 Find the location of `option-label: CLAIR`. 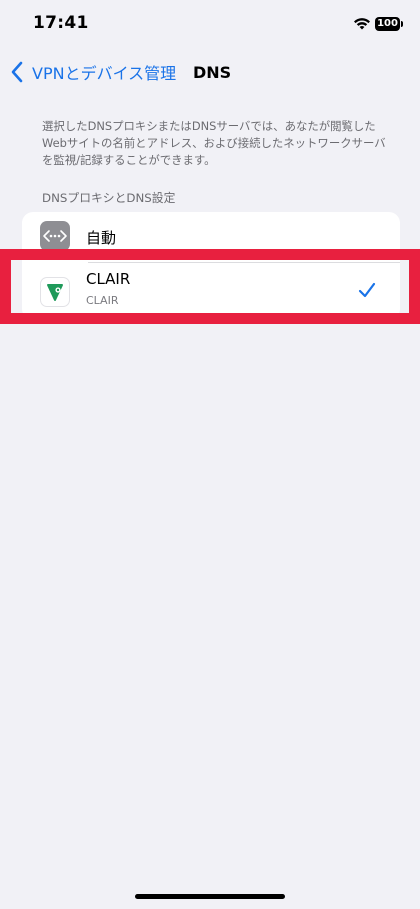

option-label: CLAIR is located at coordinates (108, 279).